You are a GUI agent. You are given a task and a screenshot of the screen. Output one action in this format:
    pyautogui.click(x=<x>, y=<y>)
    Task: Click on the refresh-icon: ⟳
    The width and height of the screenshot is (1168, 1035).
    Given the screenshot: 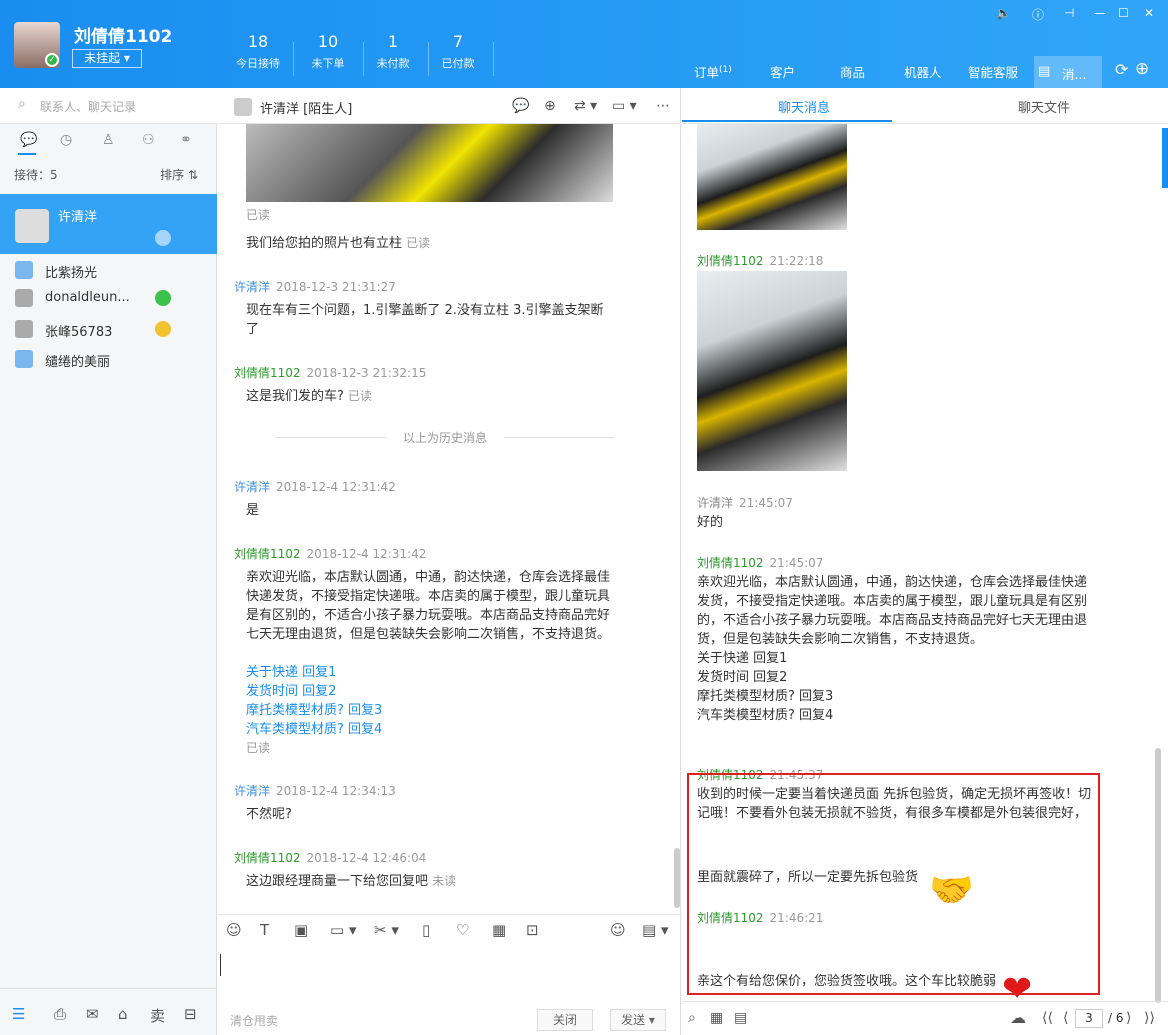 What is the action you would take?
    pyautogui.click(x=1121, y=69)
    